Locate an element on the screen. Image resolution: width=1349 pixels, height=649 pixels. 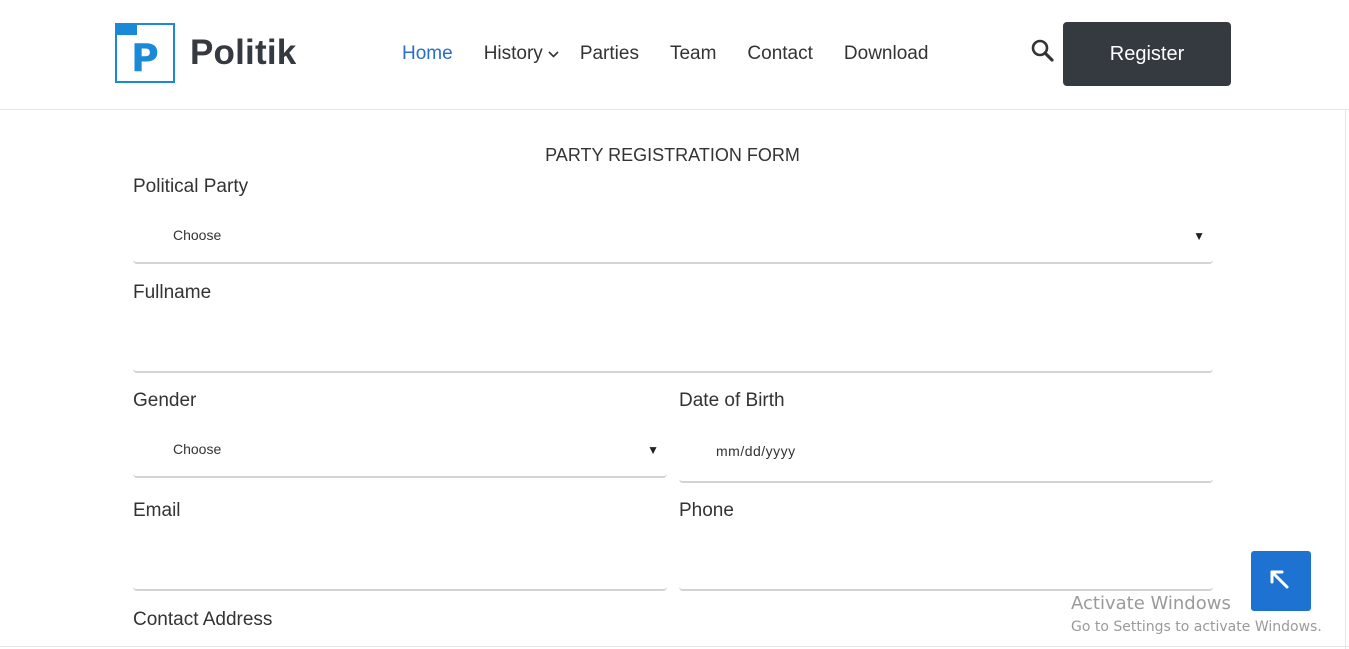
nav-parties: Parties is located at coordinates (609, 54).